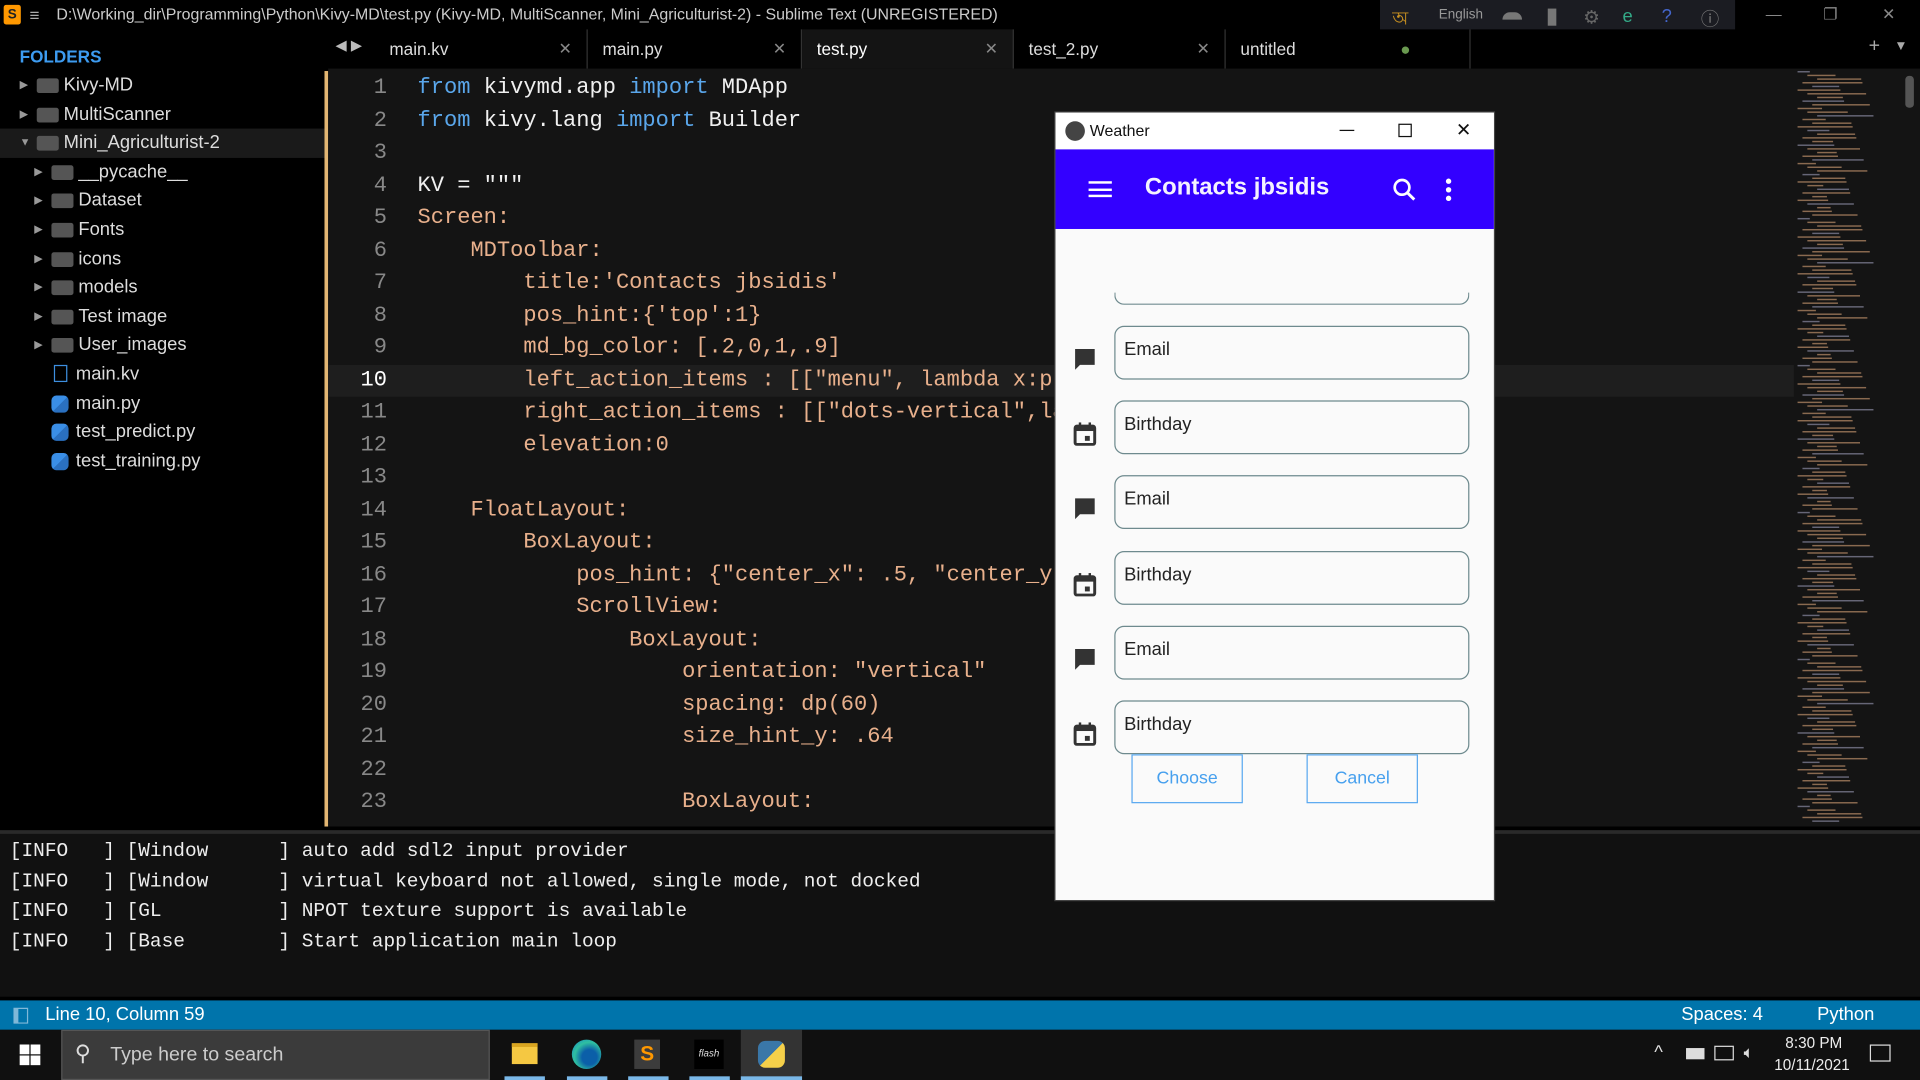 This screenshot has height=1080, width=1920. What do you see at coordinates (162, 316) in the screenshot?
I see `sidebar-item: ▶ Test image` at bounding box center [162, 316].